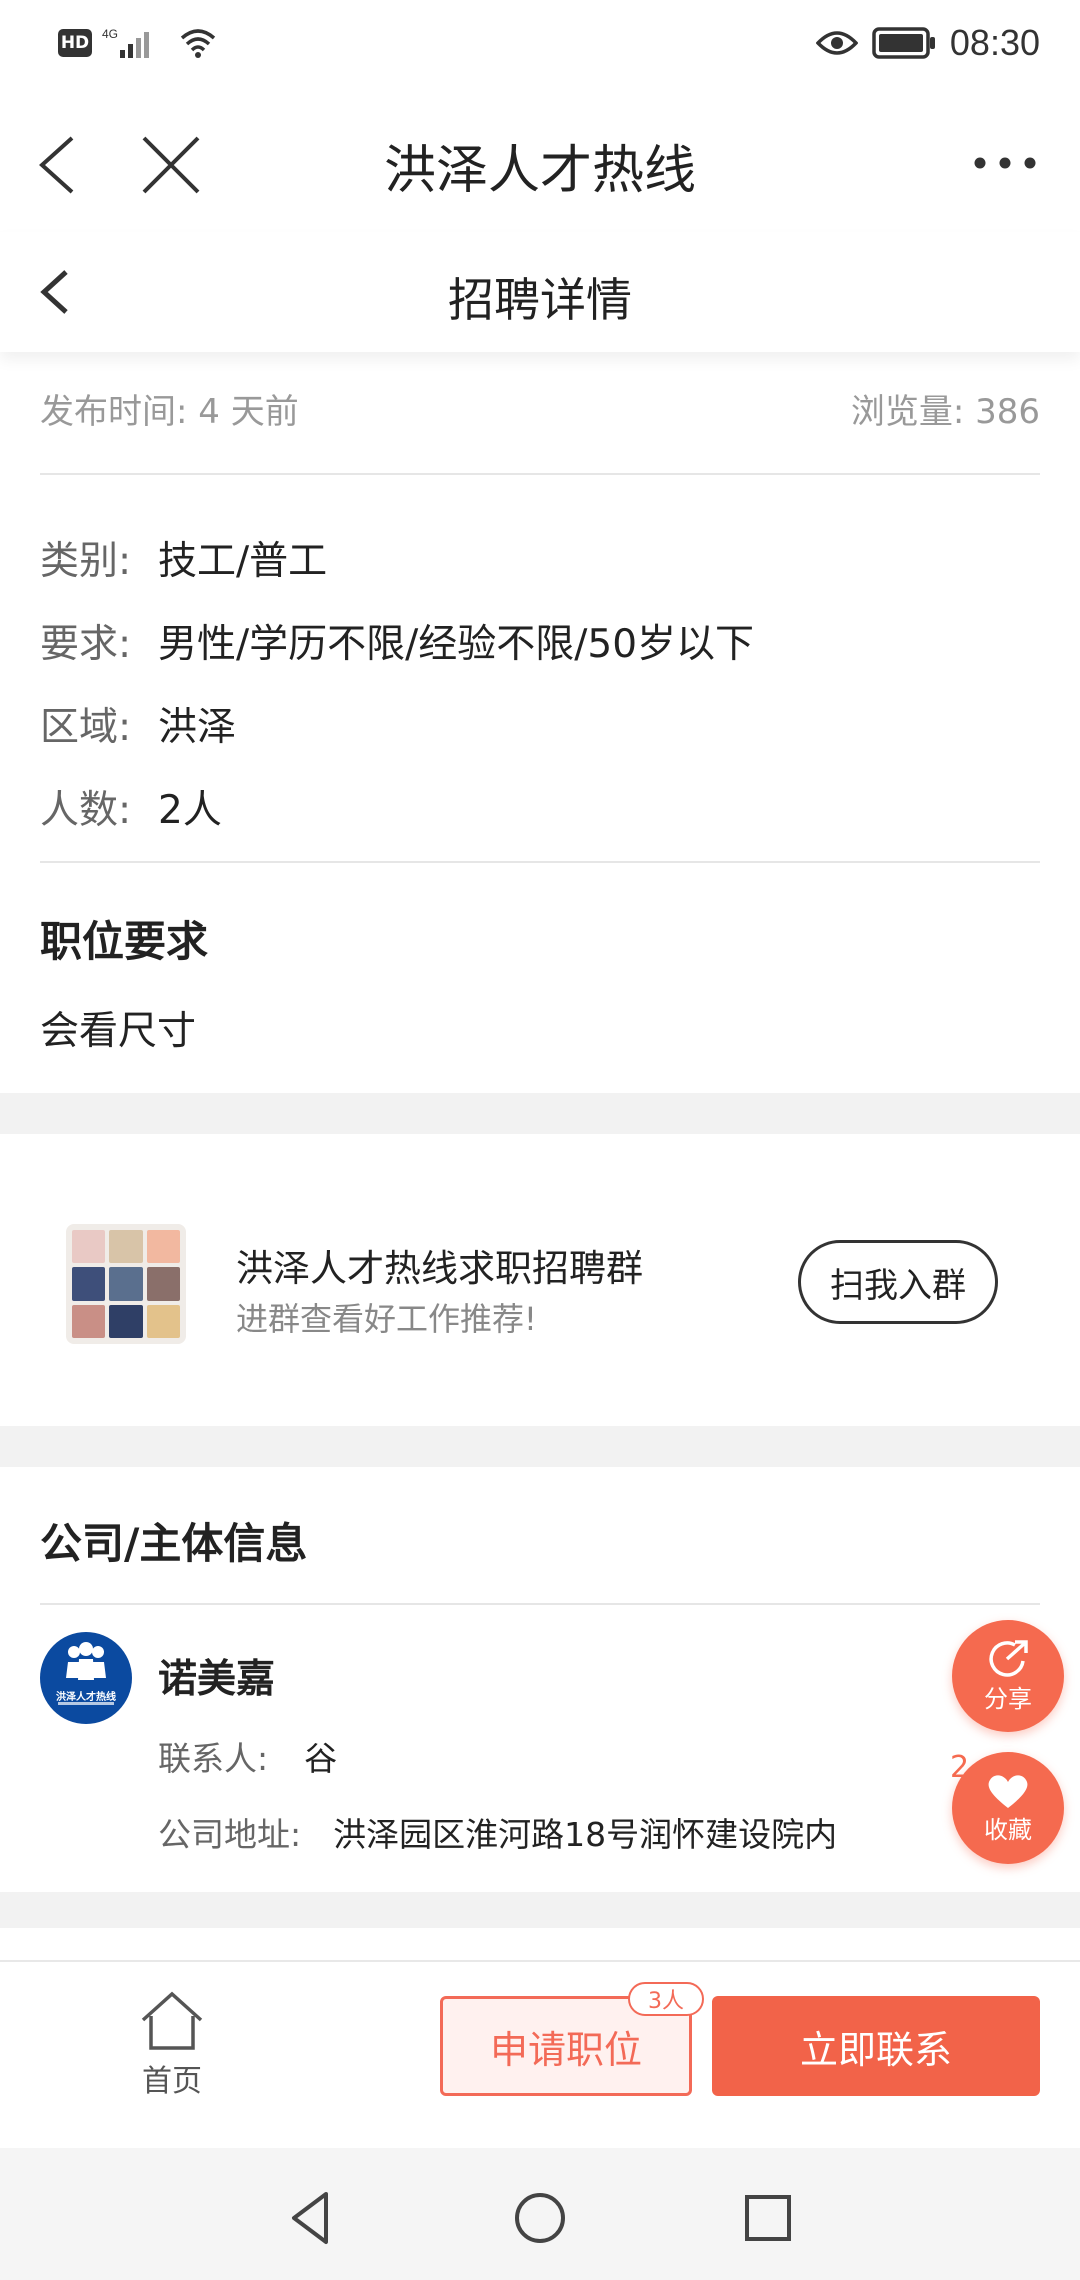 This screenshot has width=1080, height=2280. I want to click on info-label: 人数:, so click(86, 810).